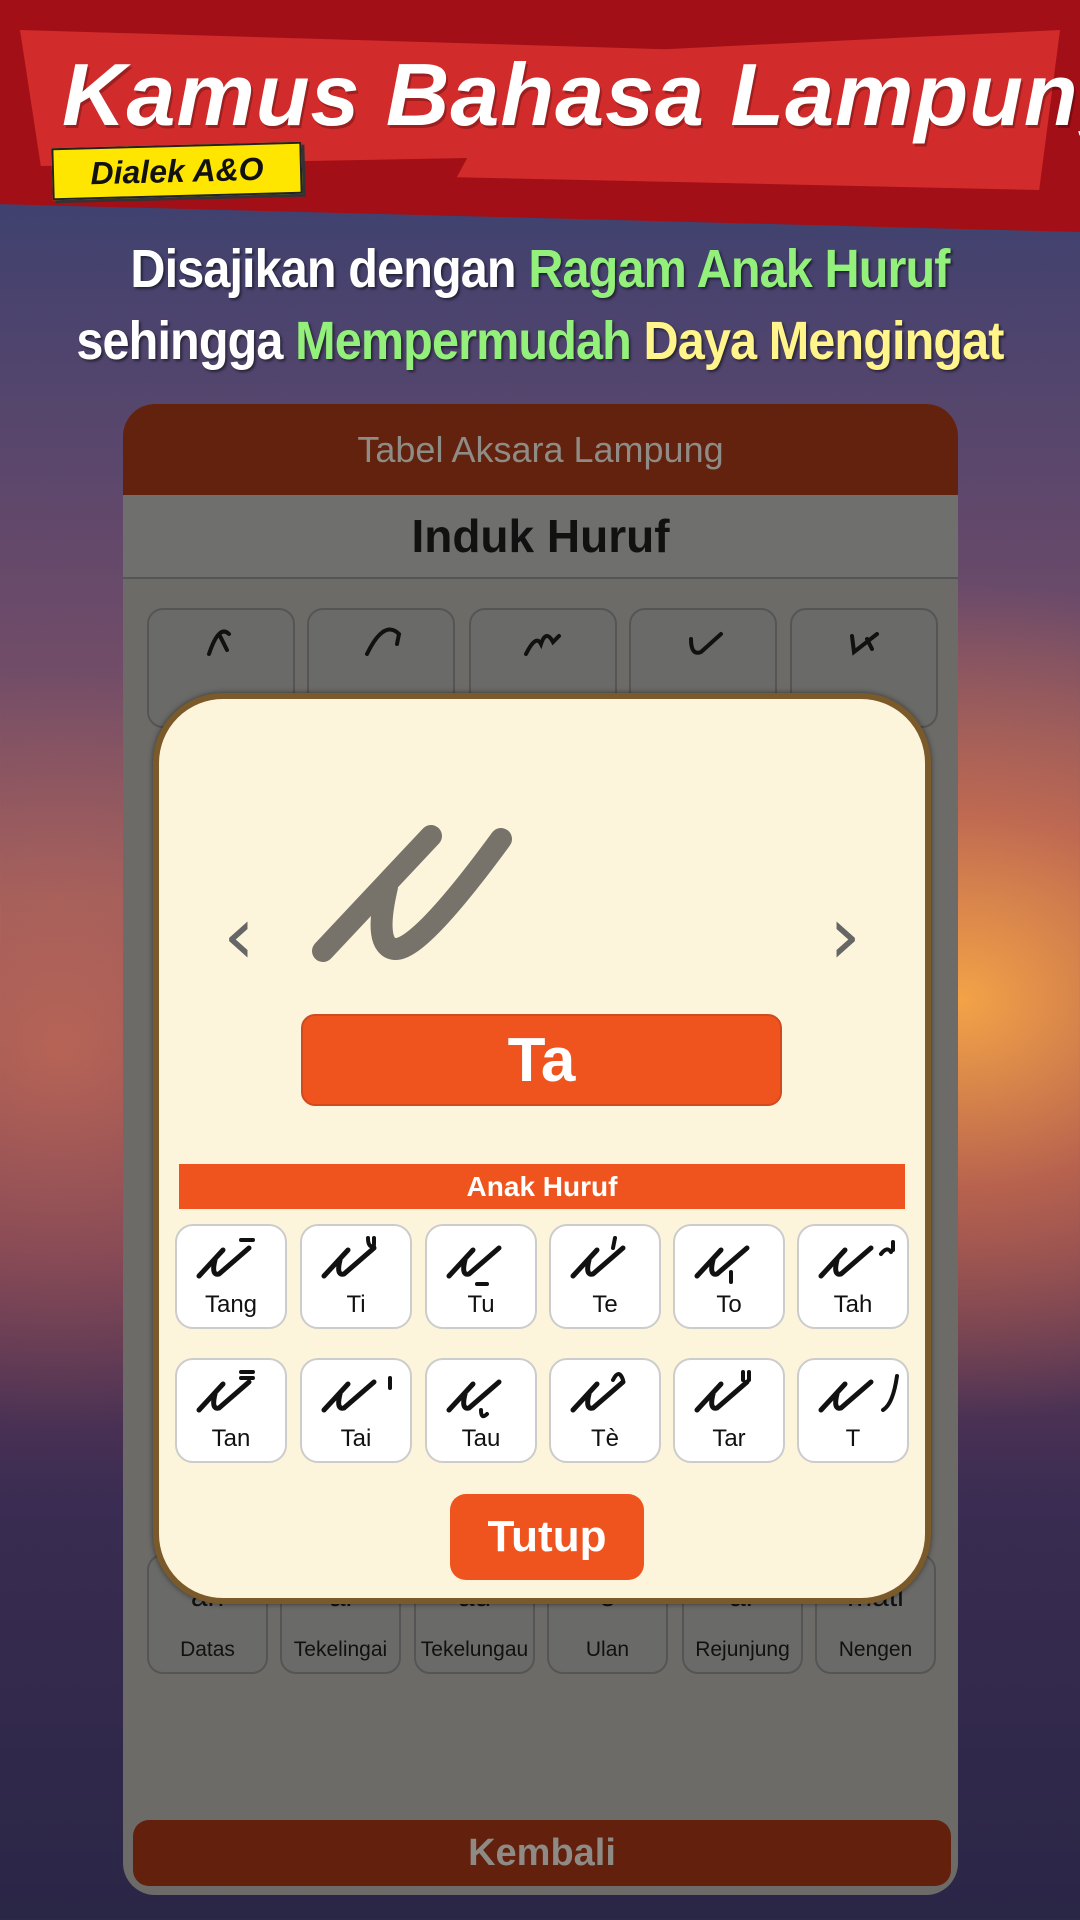 The image size is (1080, 1920). I want to click on anak-huruf-label: Te, so click(605, 1304).